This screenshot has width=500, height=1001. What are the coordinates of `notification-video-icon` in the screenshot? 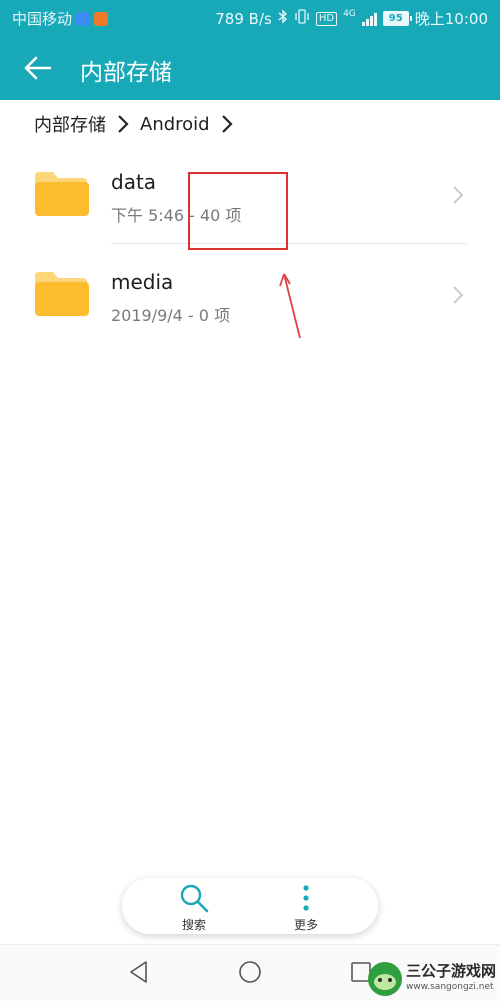 It's located at (101, 18).